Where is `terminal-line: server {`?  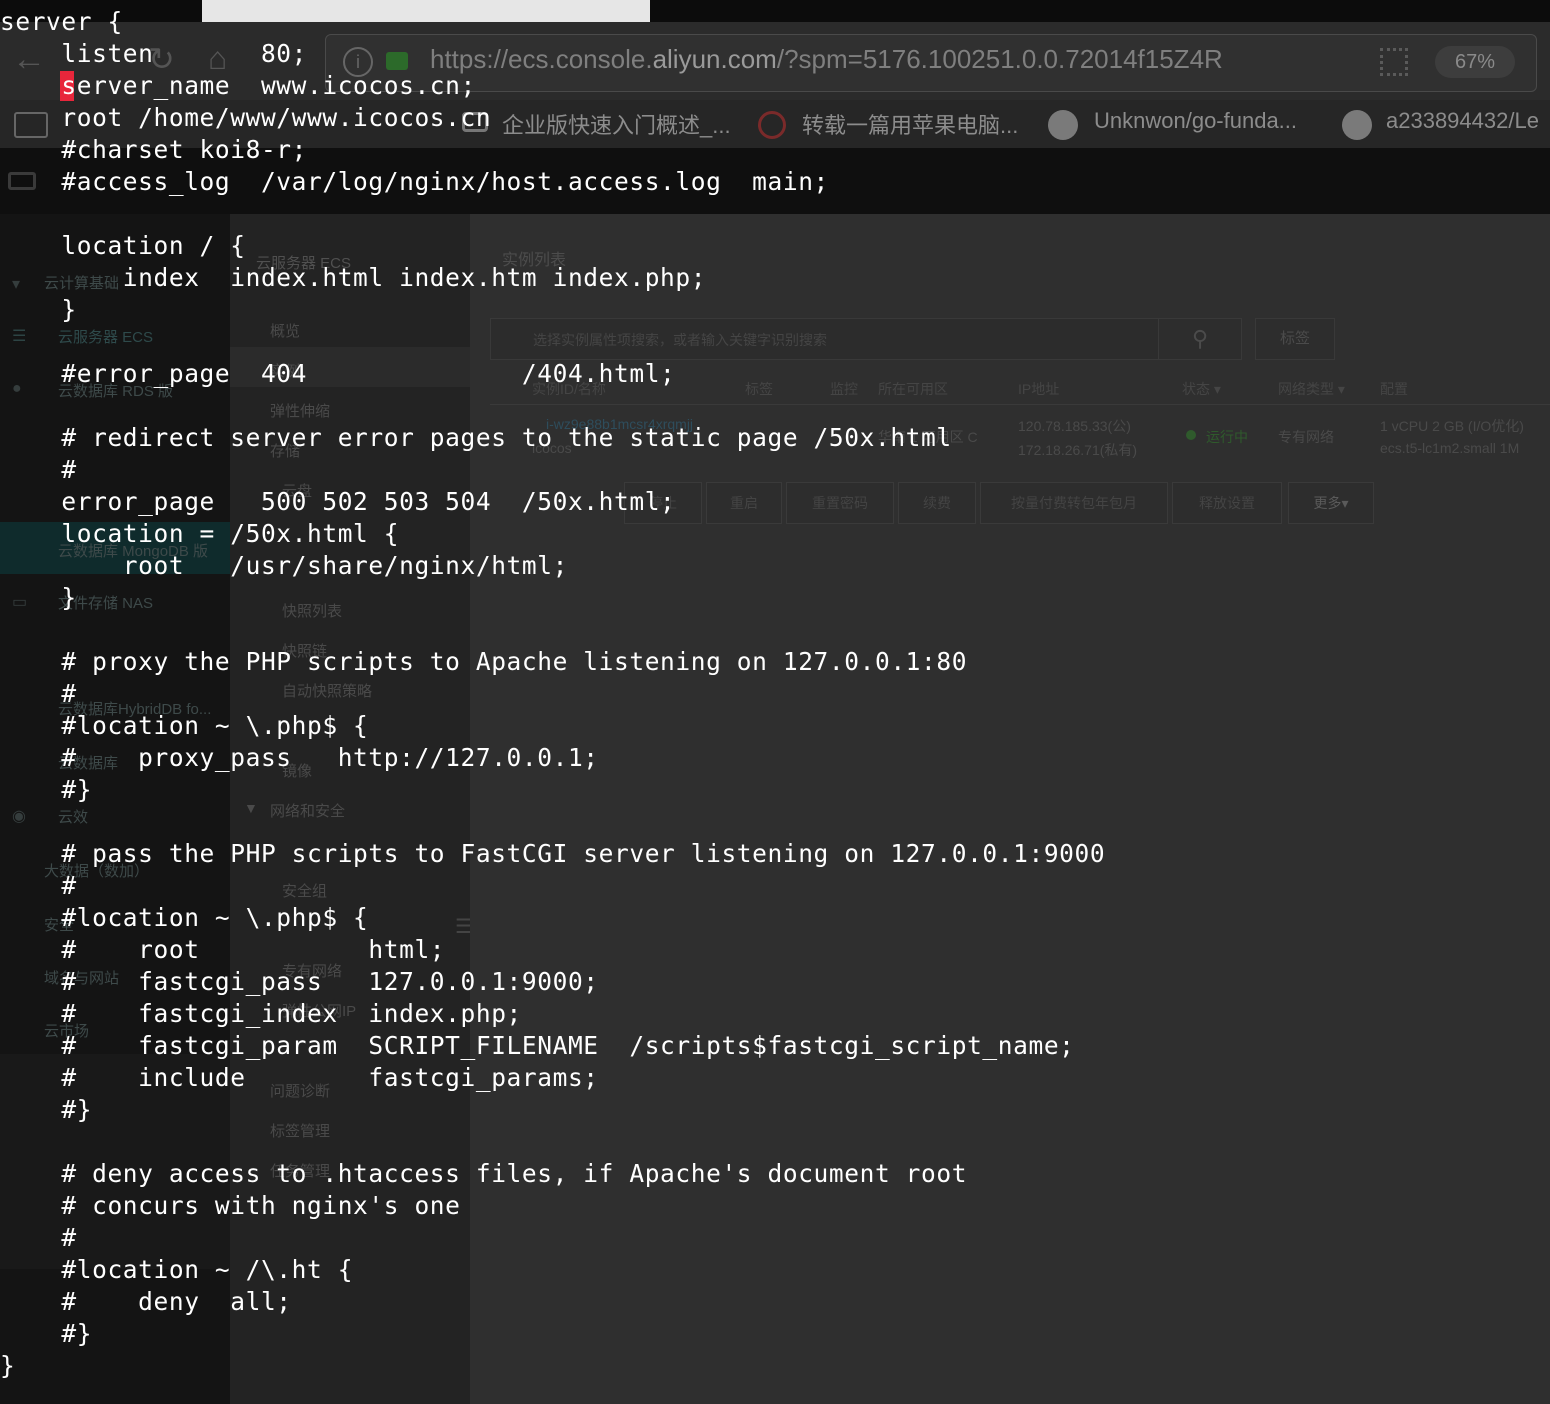 terminal-line: server { is located at coordinates (61, 21).